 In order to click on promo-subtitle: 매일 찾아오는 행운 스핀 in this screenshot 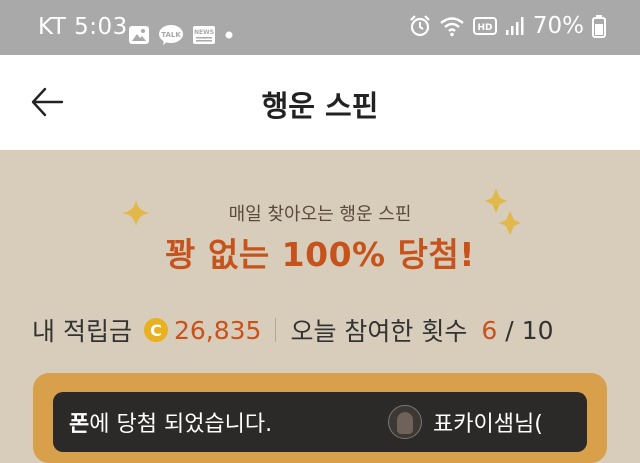, I will do `click(320, 214)`.